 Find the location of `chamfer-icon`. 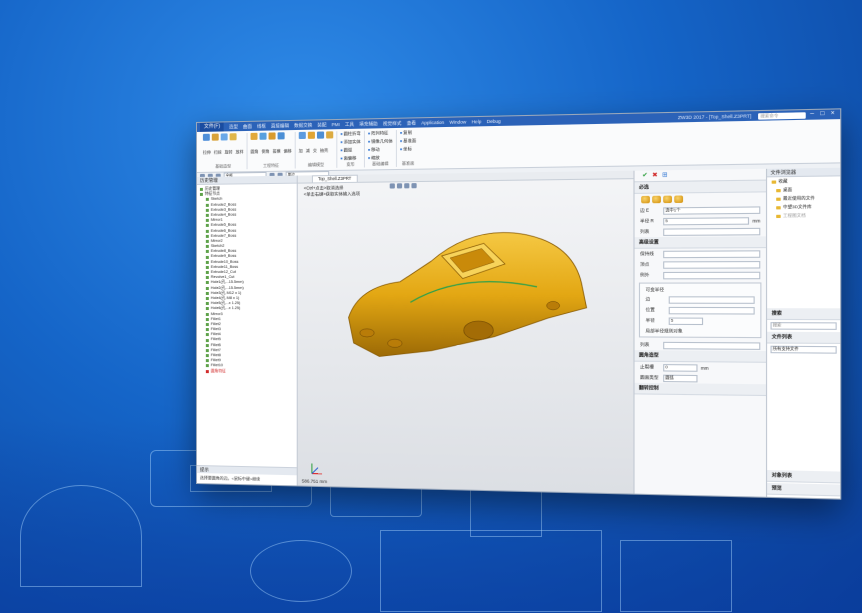

chamfer-icon is located at coordinates (263, 136).